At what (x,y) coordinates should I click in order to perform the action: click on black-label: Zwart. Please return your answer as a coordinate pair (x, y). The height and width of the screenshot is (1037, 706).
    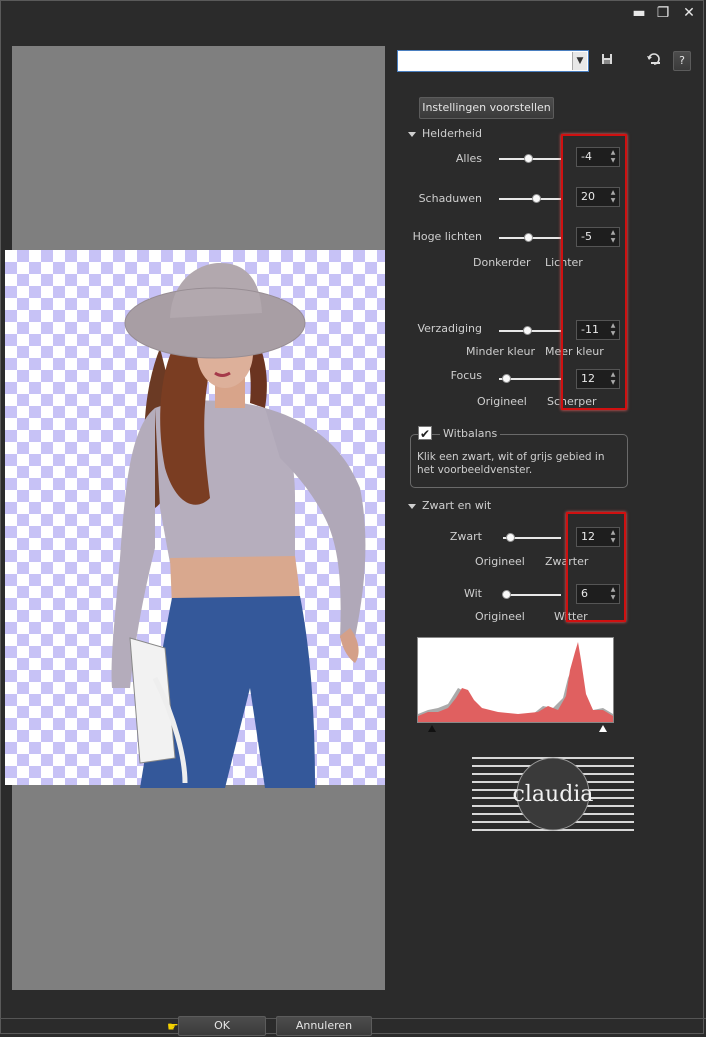
    Looking at the image, I should click on (465, 536).